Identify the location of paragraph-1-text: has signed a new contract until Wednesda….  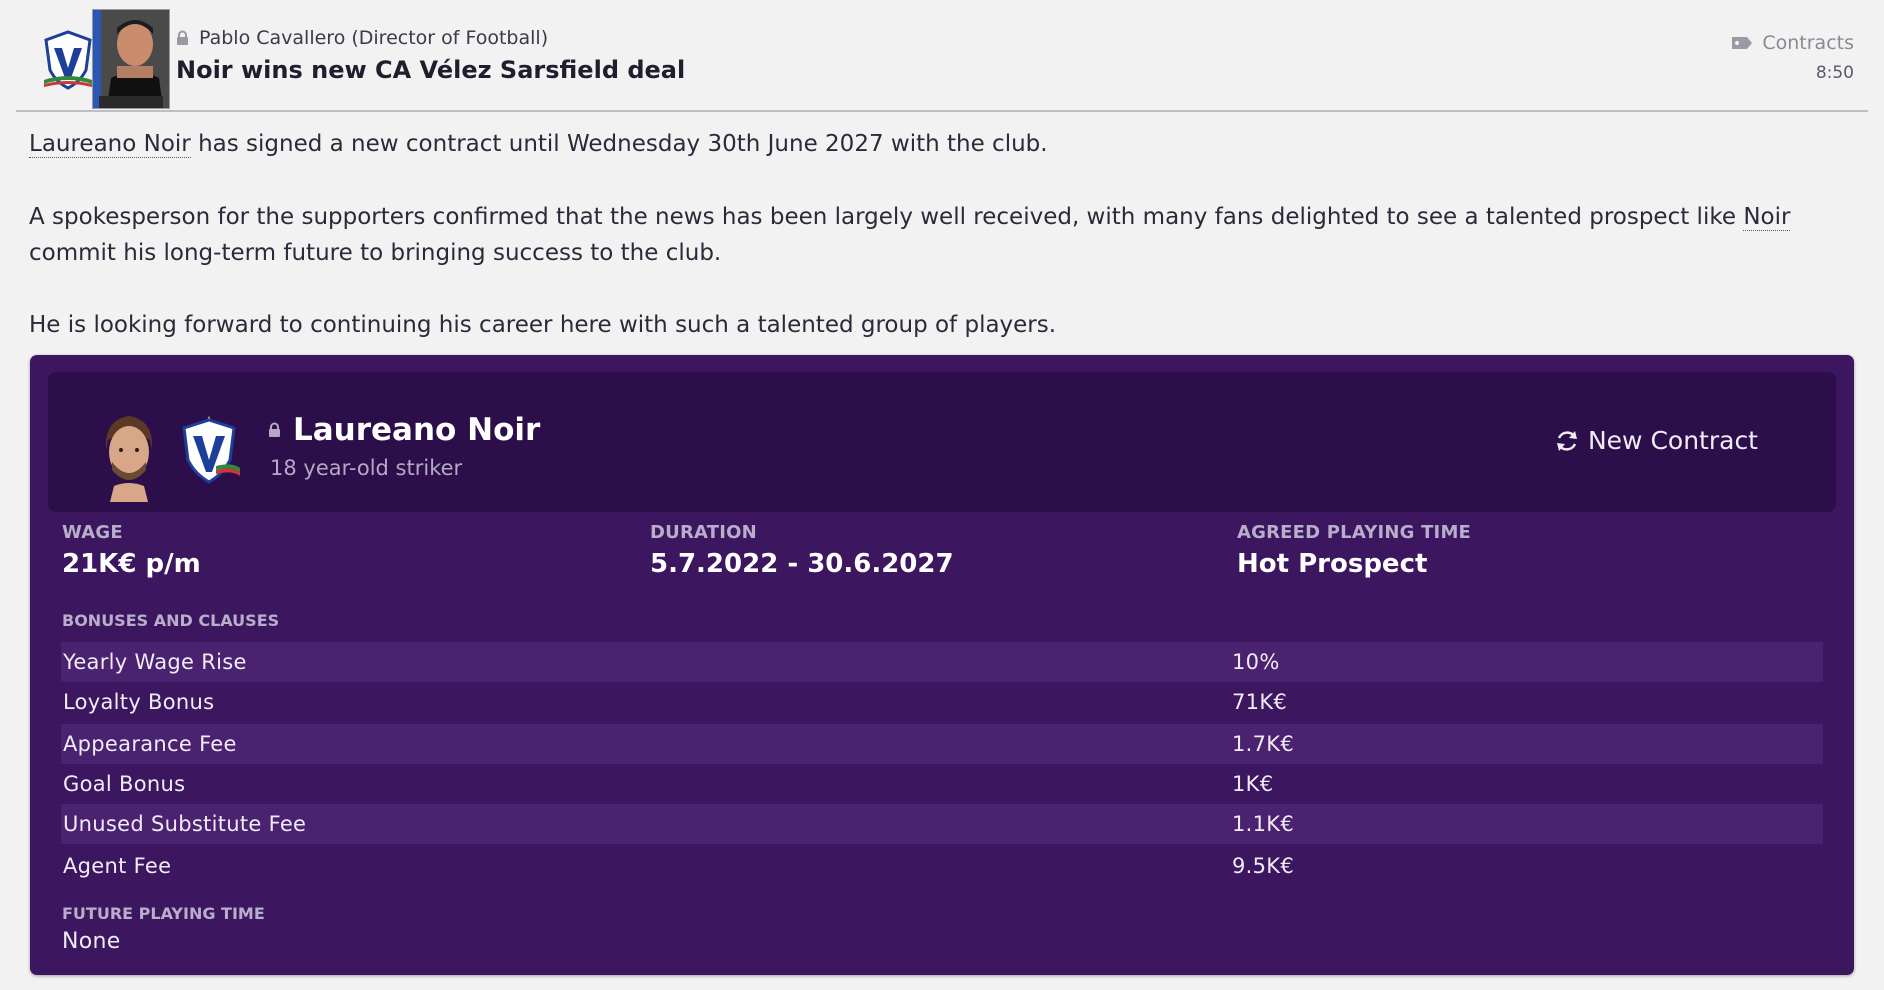
(619, 144).